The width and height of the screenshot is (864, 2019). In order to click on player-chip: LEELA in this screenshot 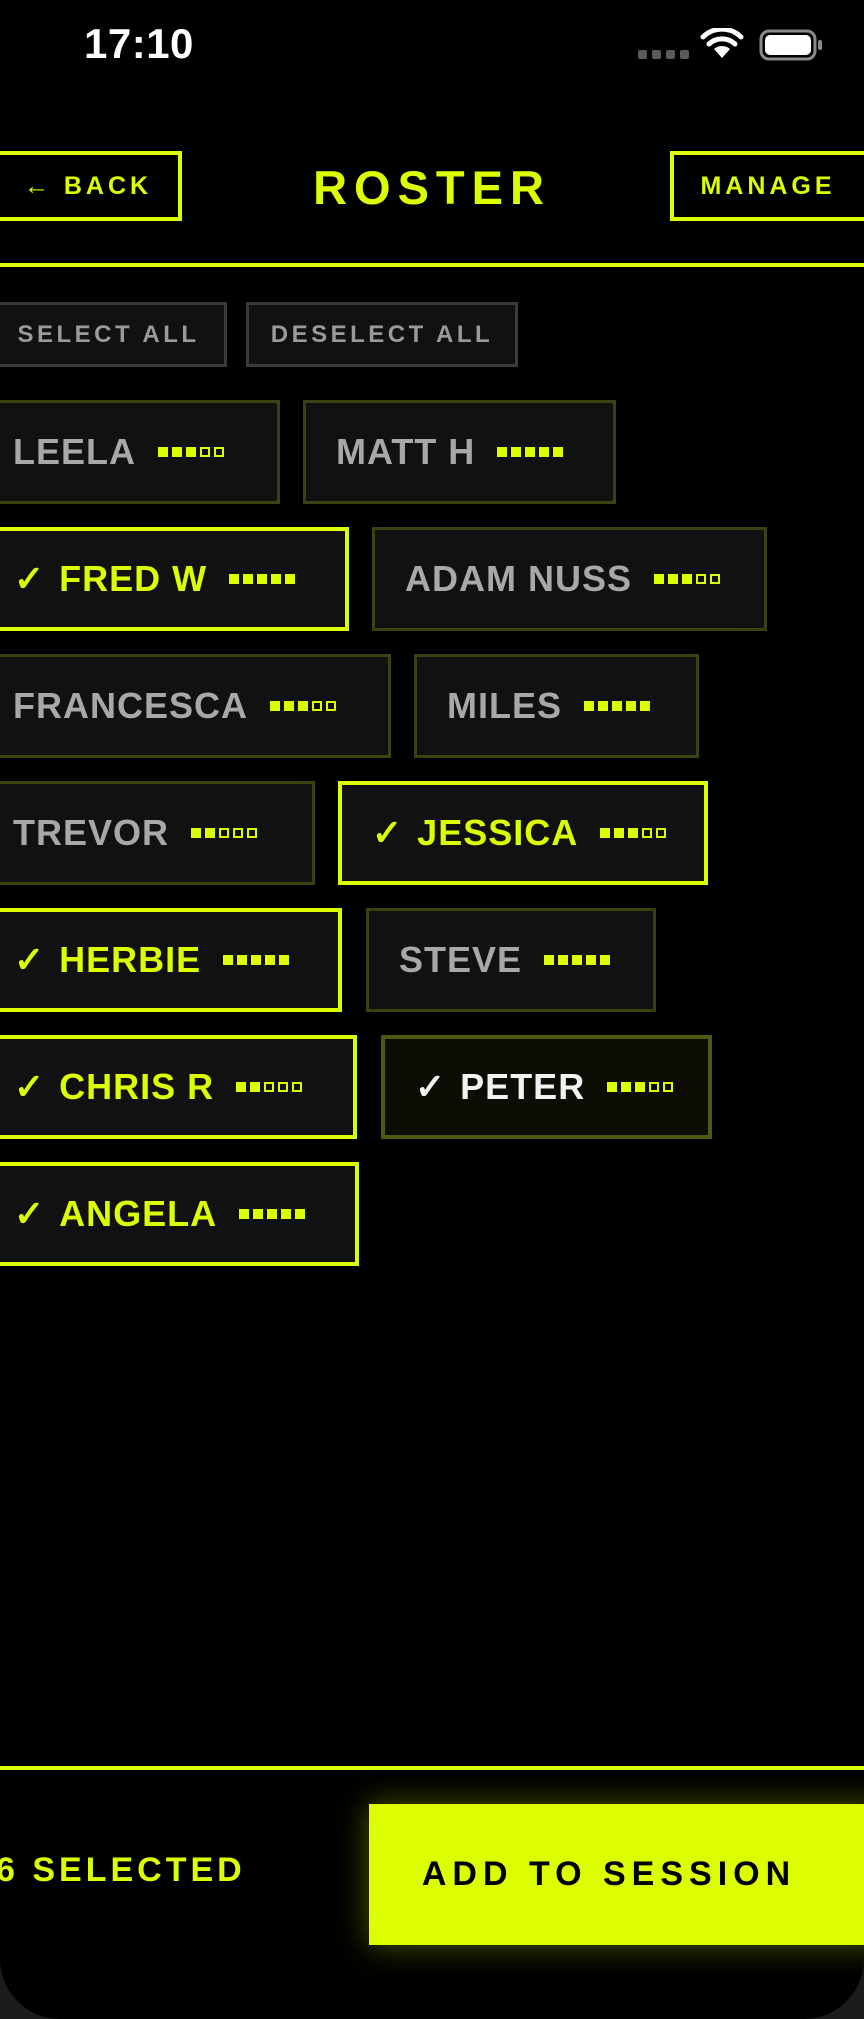, I will do `click(140, 452)`.